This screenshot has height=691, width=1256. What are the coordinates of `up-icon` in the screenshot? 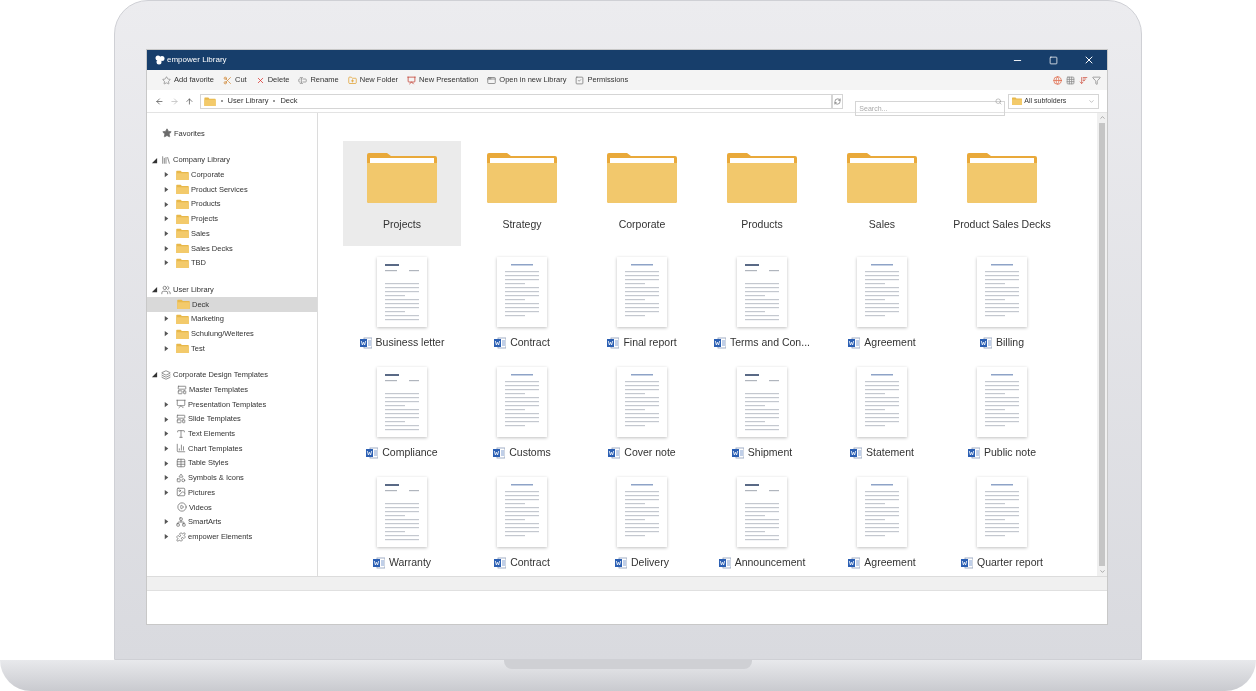 It's located at (189, 101).